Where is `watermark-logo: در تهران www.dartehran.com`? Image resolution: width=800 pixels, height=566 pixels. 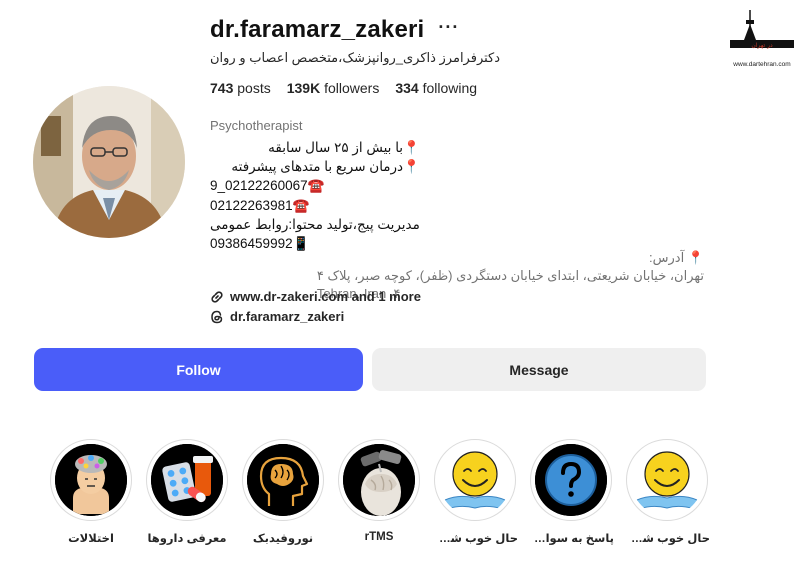 watermark-logo: در تهران www.dartehran.com is located at coordinates (762, 38).